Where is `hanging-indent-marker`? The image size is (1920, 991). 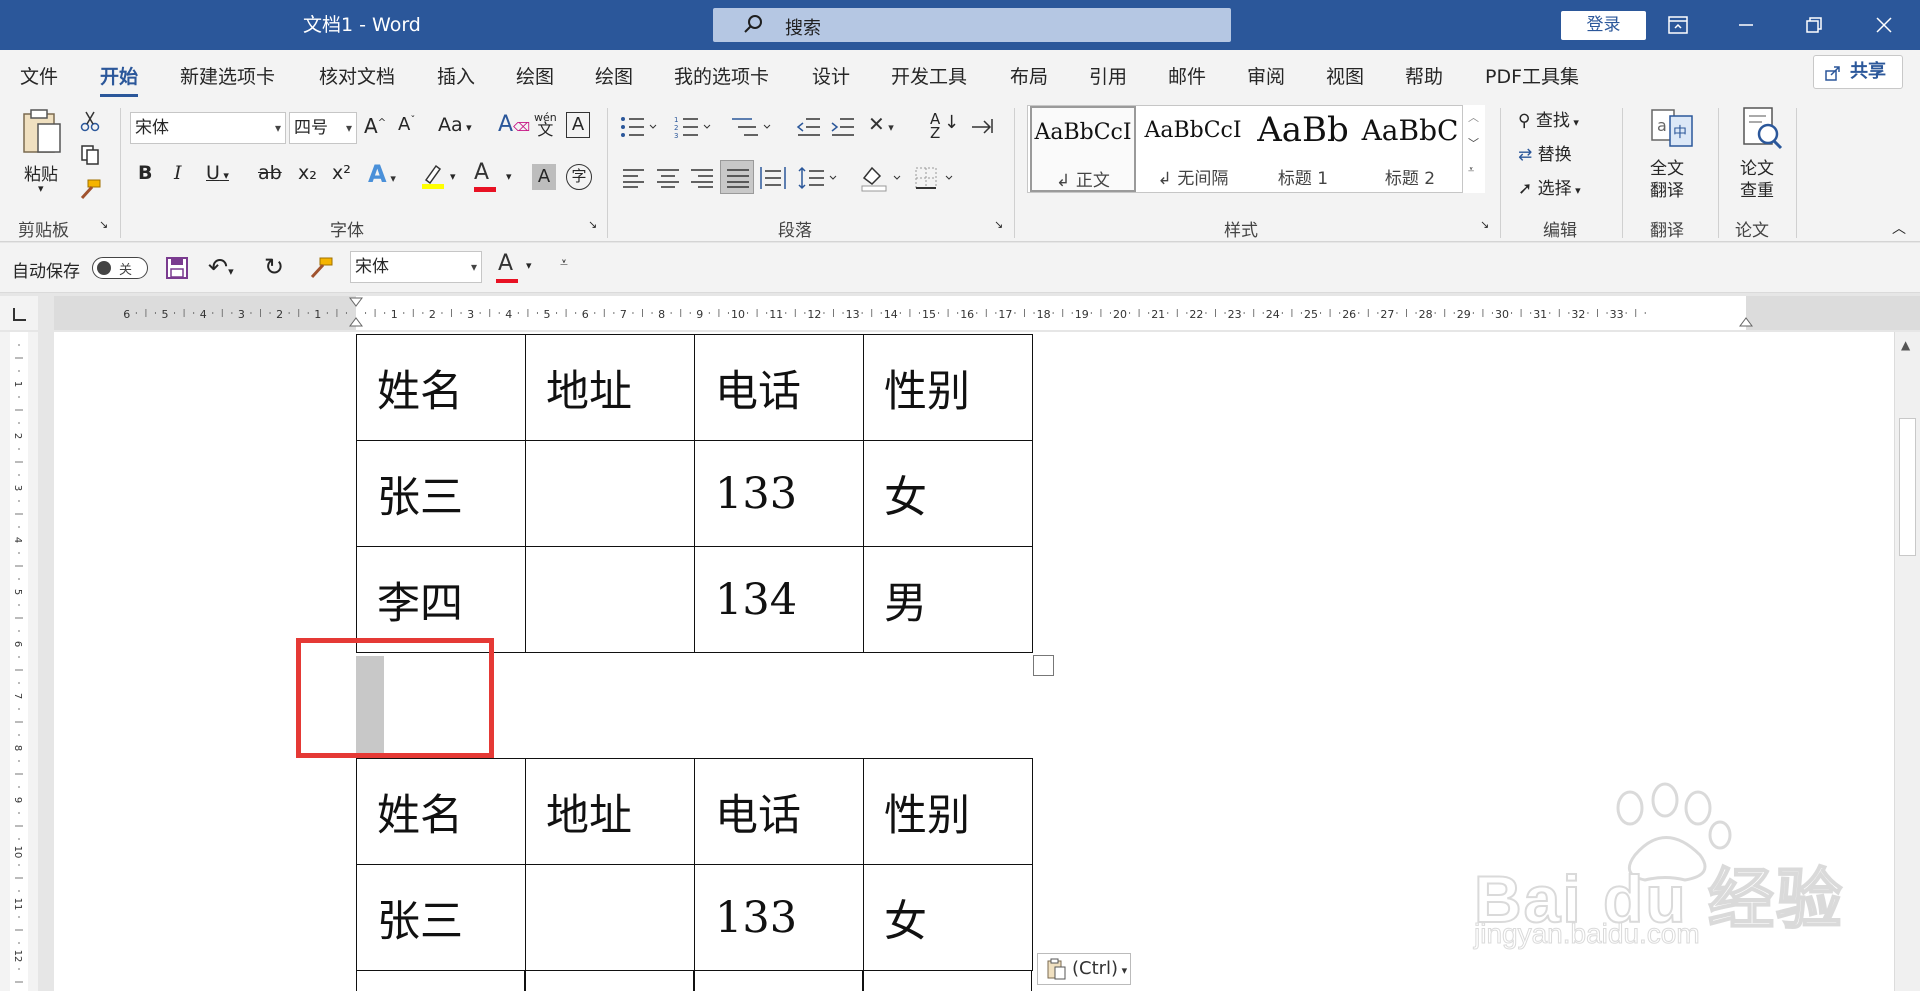 hanging-indent-marker is located at coordinates (356, 322).